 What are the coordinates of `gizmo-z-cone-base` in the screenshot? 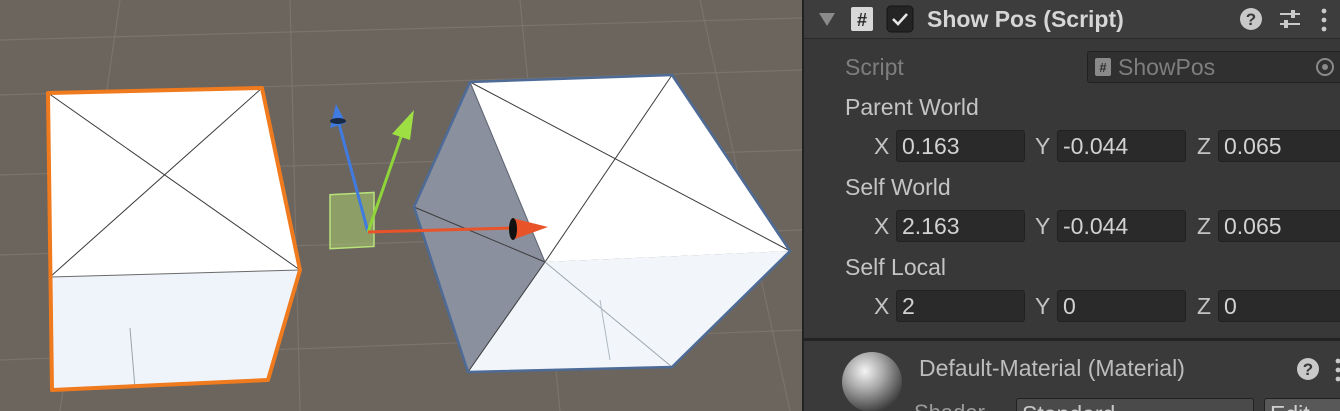 It's located at (338, 121).